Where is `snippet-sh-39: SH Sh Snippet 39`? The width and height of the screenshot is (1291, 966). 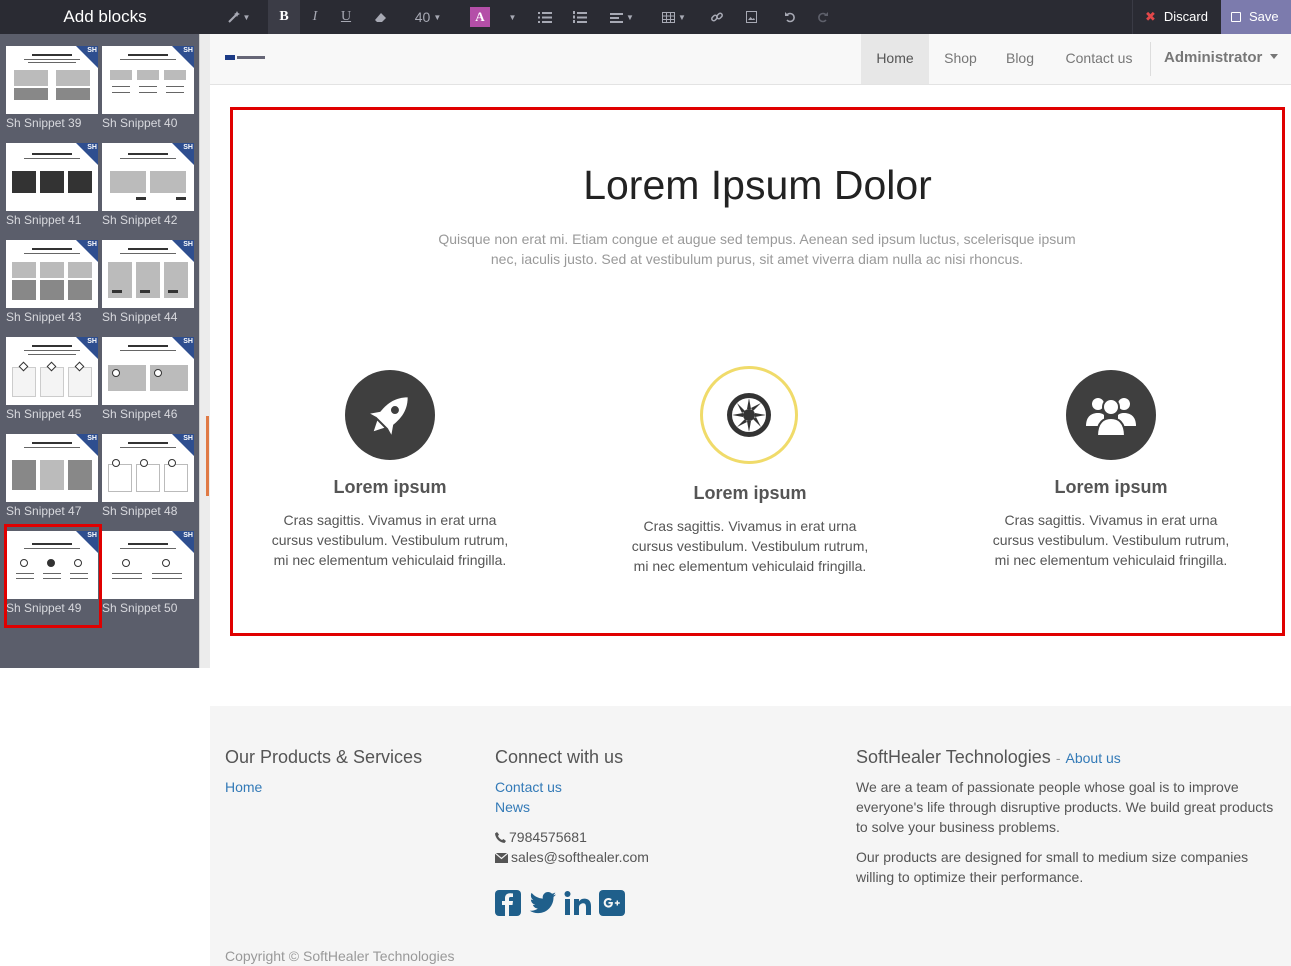
snippet-sh-39: SH Sh Snippet 39 is located at coordinates (52, 89).